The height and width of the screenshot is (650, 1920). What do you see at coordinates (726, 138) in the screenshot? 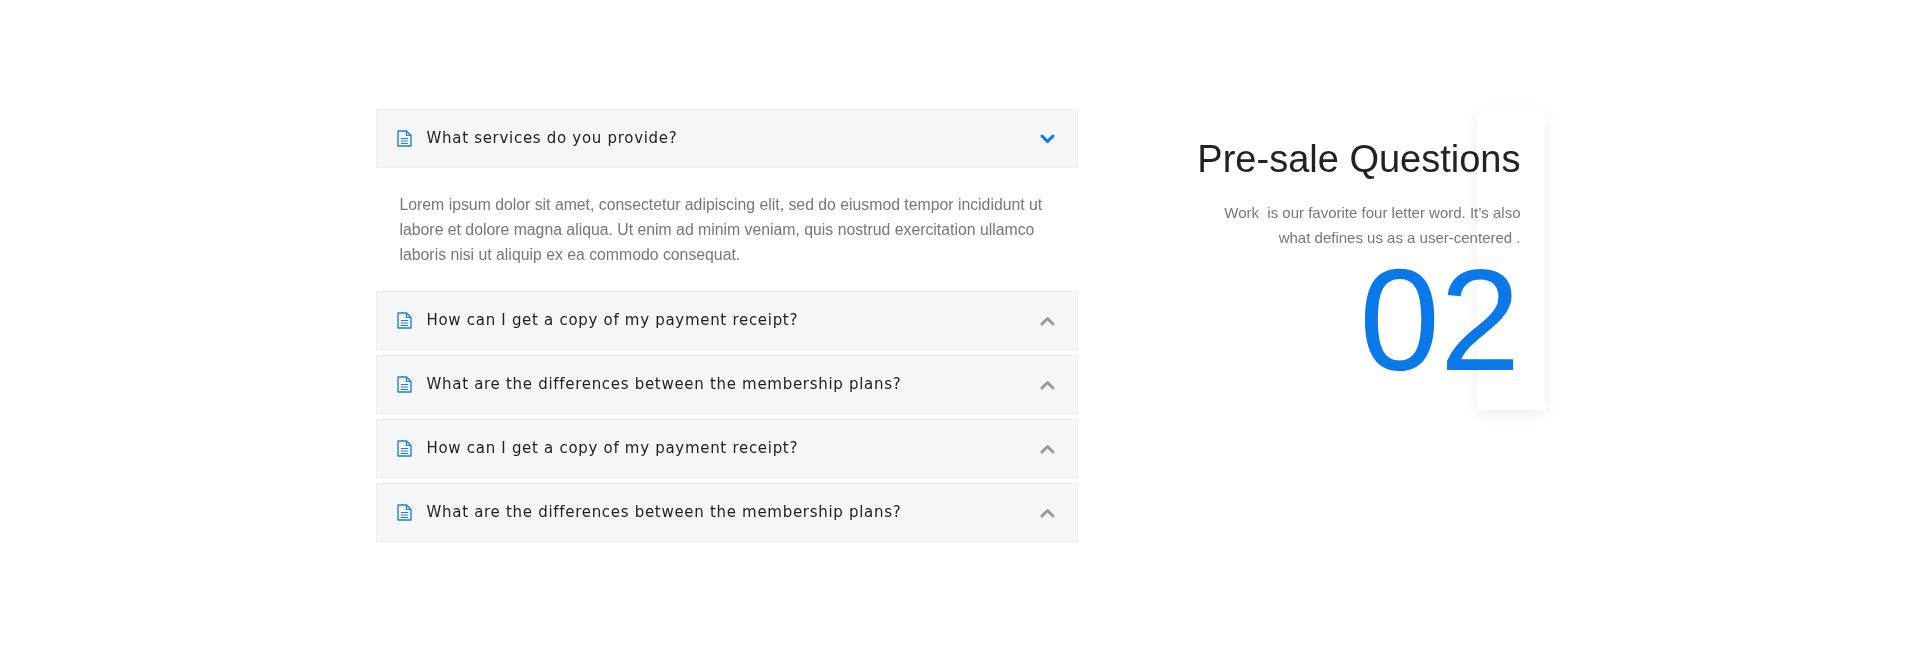
I see `accordion-header: What services do you provide?` at bounding box center [726, 138].